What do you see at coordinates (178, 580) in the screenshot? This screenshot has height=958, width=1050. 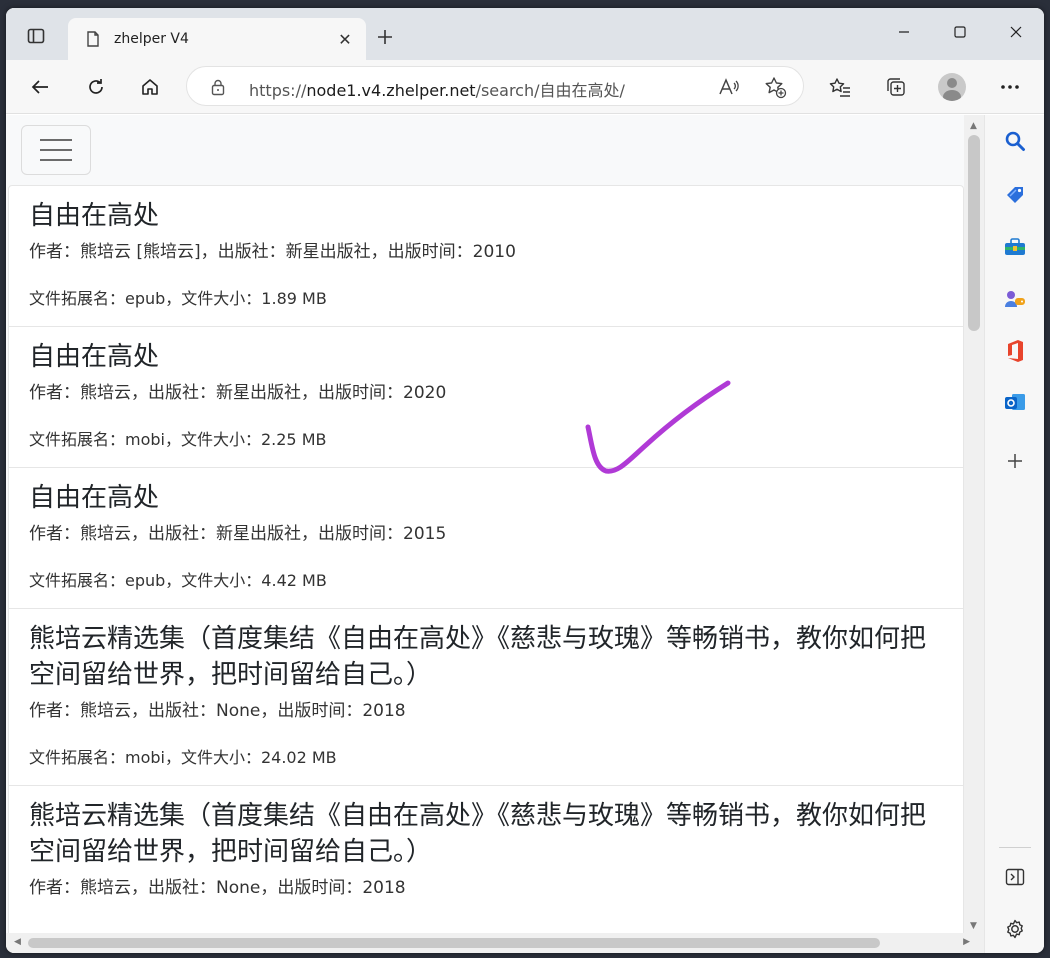 I see `result-file-info: 文件拓展名：epub，文件大小：4.42 MB` at bounding box center [178, 580].